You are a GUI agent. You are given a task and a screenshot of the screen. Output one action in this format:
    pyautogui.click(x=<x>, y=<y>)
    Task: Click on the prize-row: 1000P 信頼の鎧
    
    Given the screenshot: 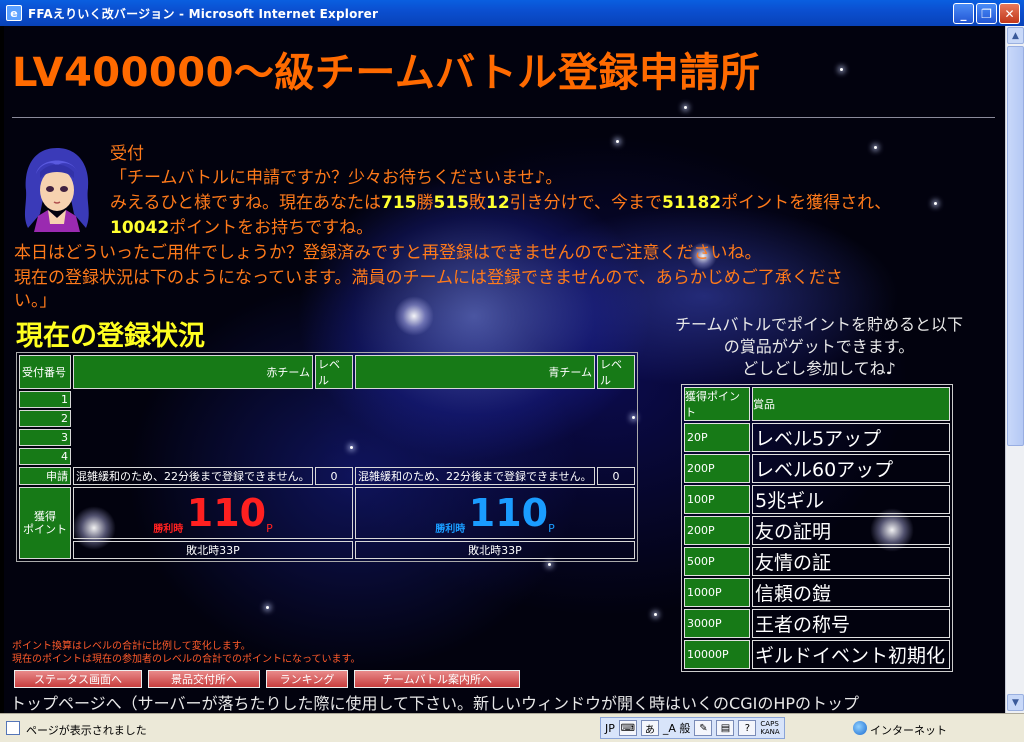 What is the action you would take?
    pyautogui.click(x=817, y=592)
    